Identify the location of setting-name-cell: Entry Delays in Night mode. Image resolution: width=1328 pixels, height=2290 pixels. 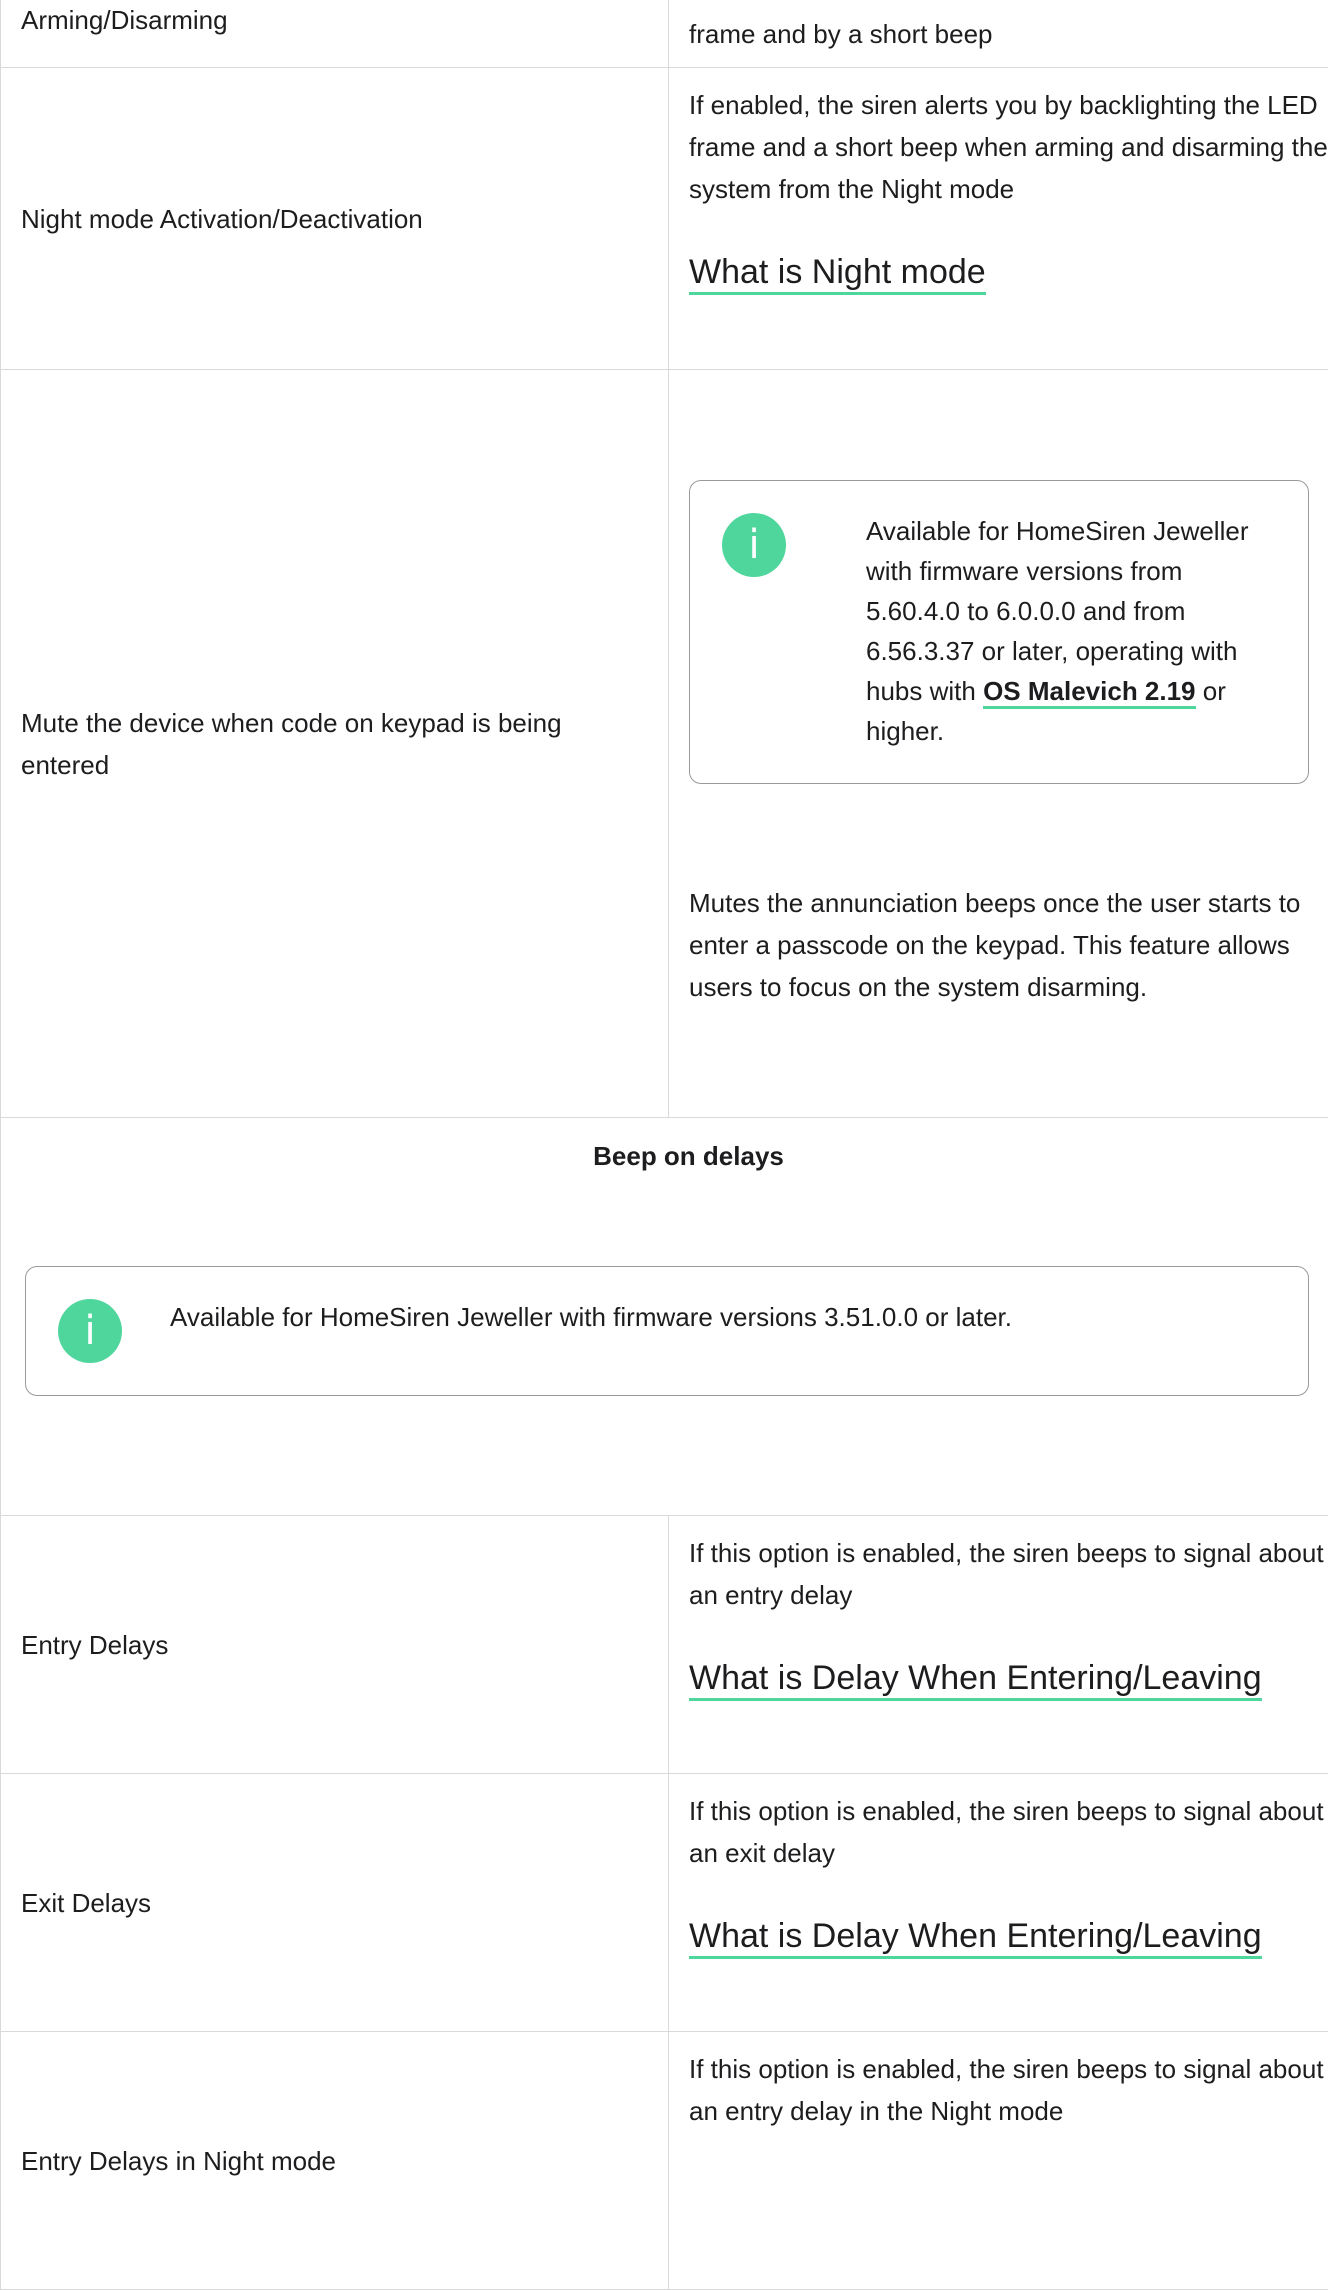
(335, 2161).